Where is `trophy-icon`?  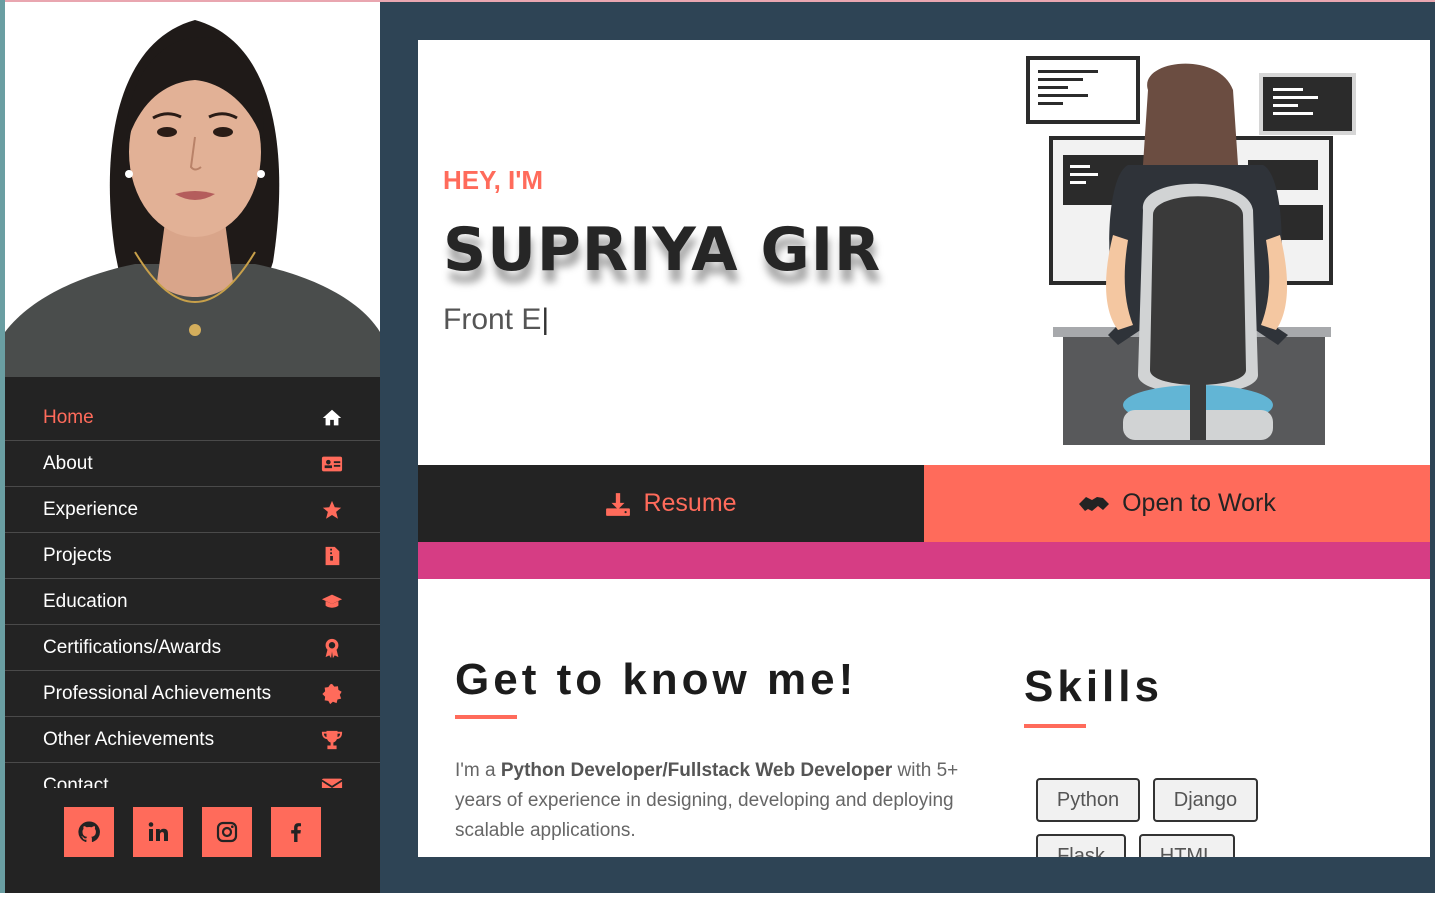 trophy-icon is located at coordinates (332, 740).